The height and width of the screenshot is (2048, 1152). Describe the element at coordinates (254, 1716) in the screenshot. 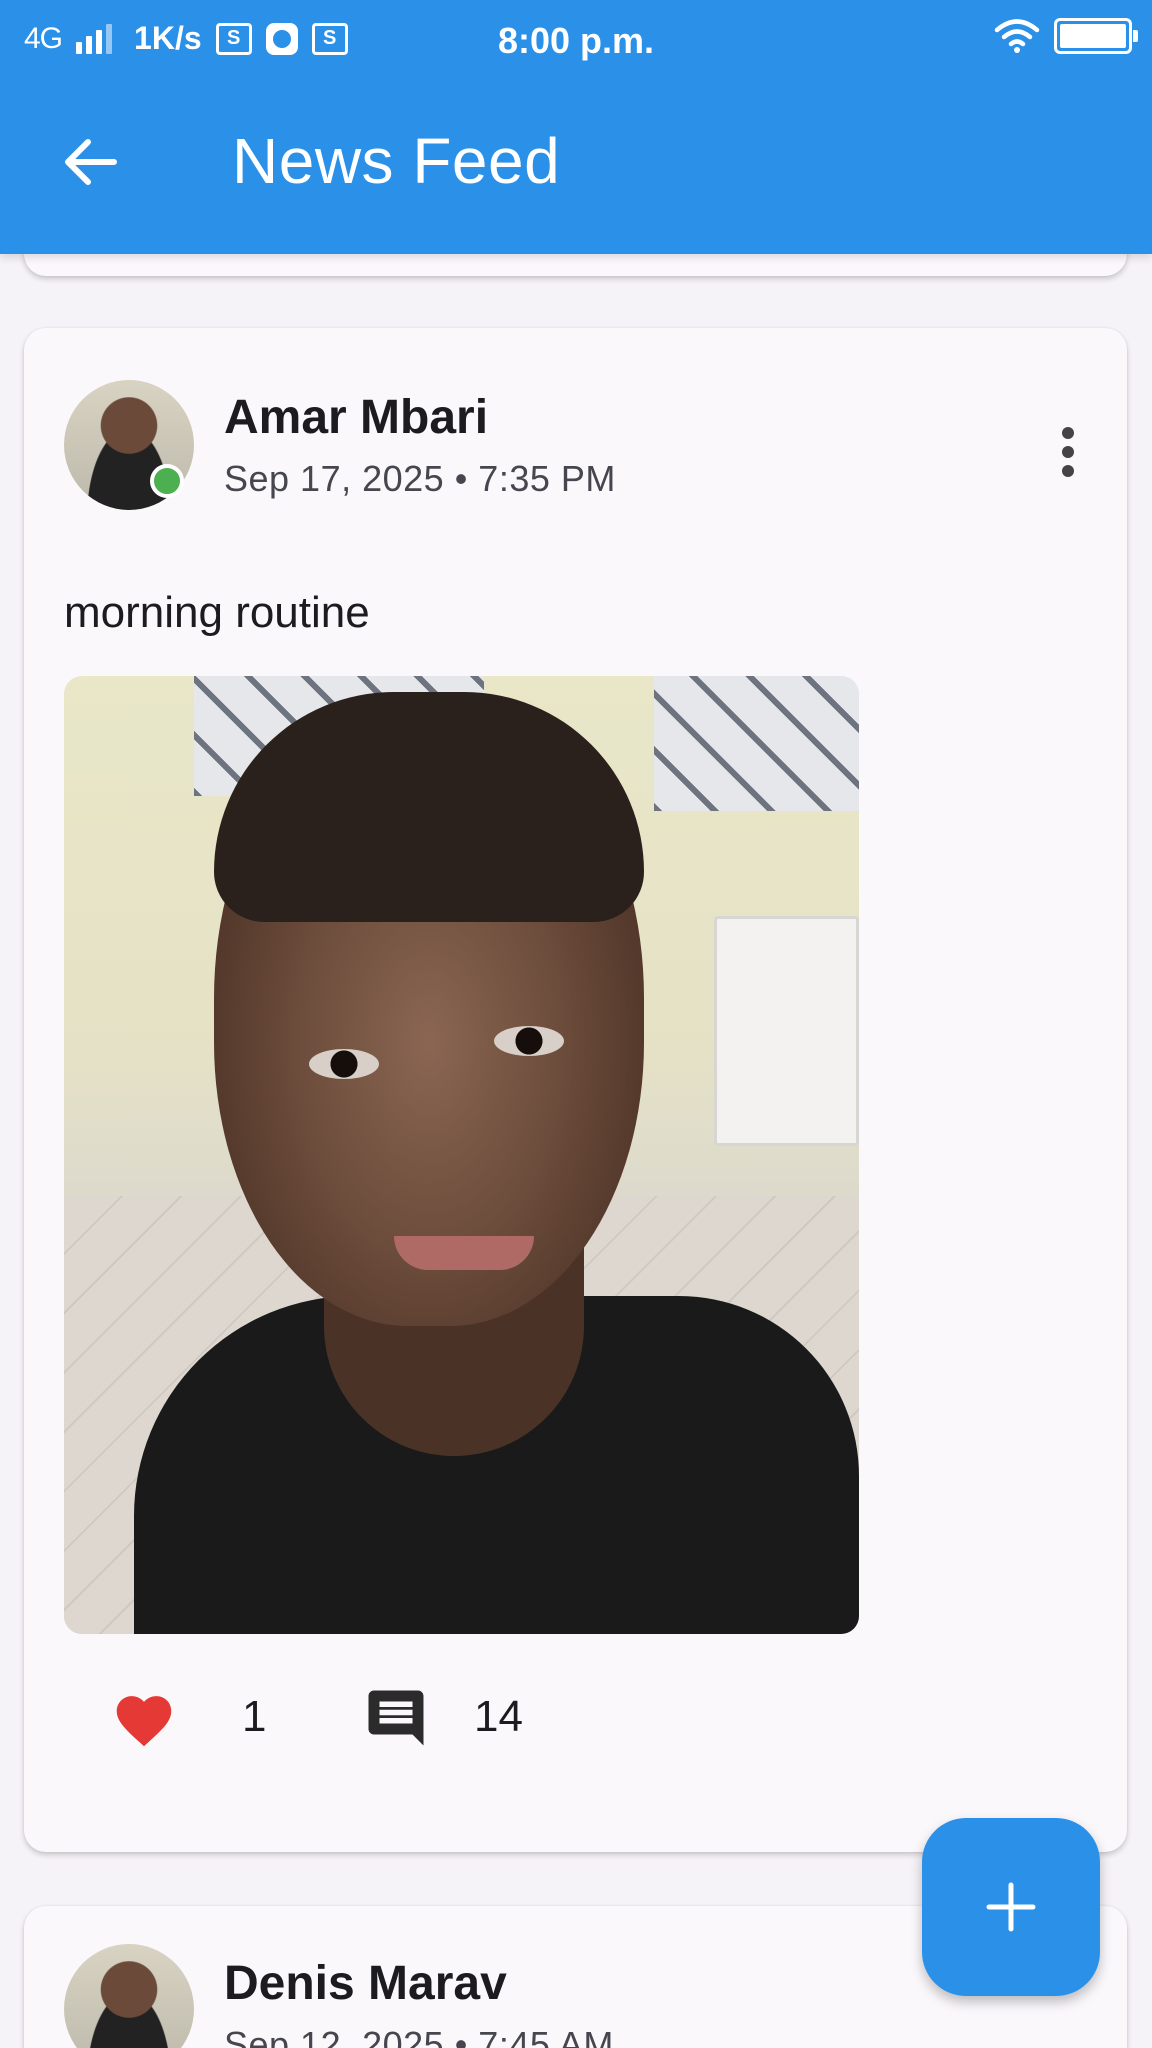

I see `like-count: 1` at that location.